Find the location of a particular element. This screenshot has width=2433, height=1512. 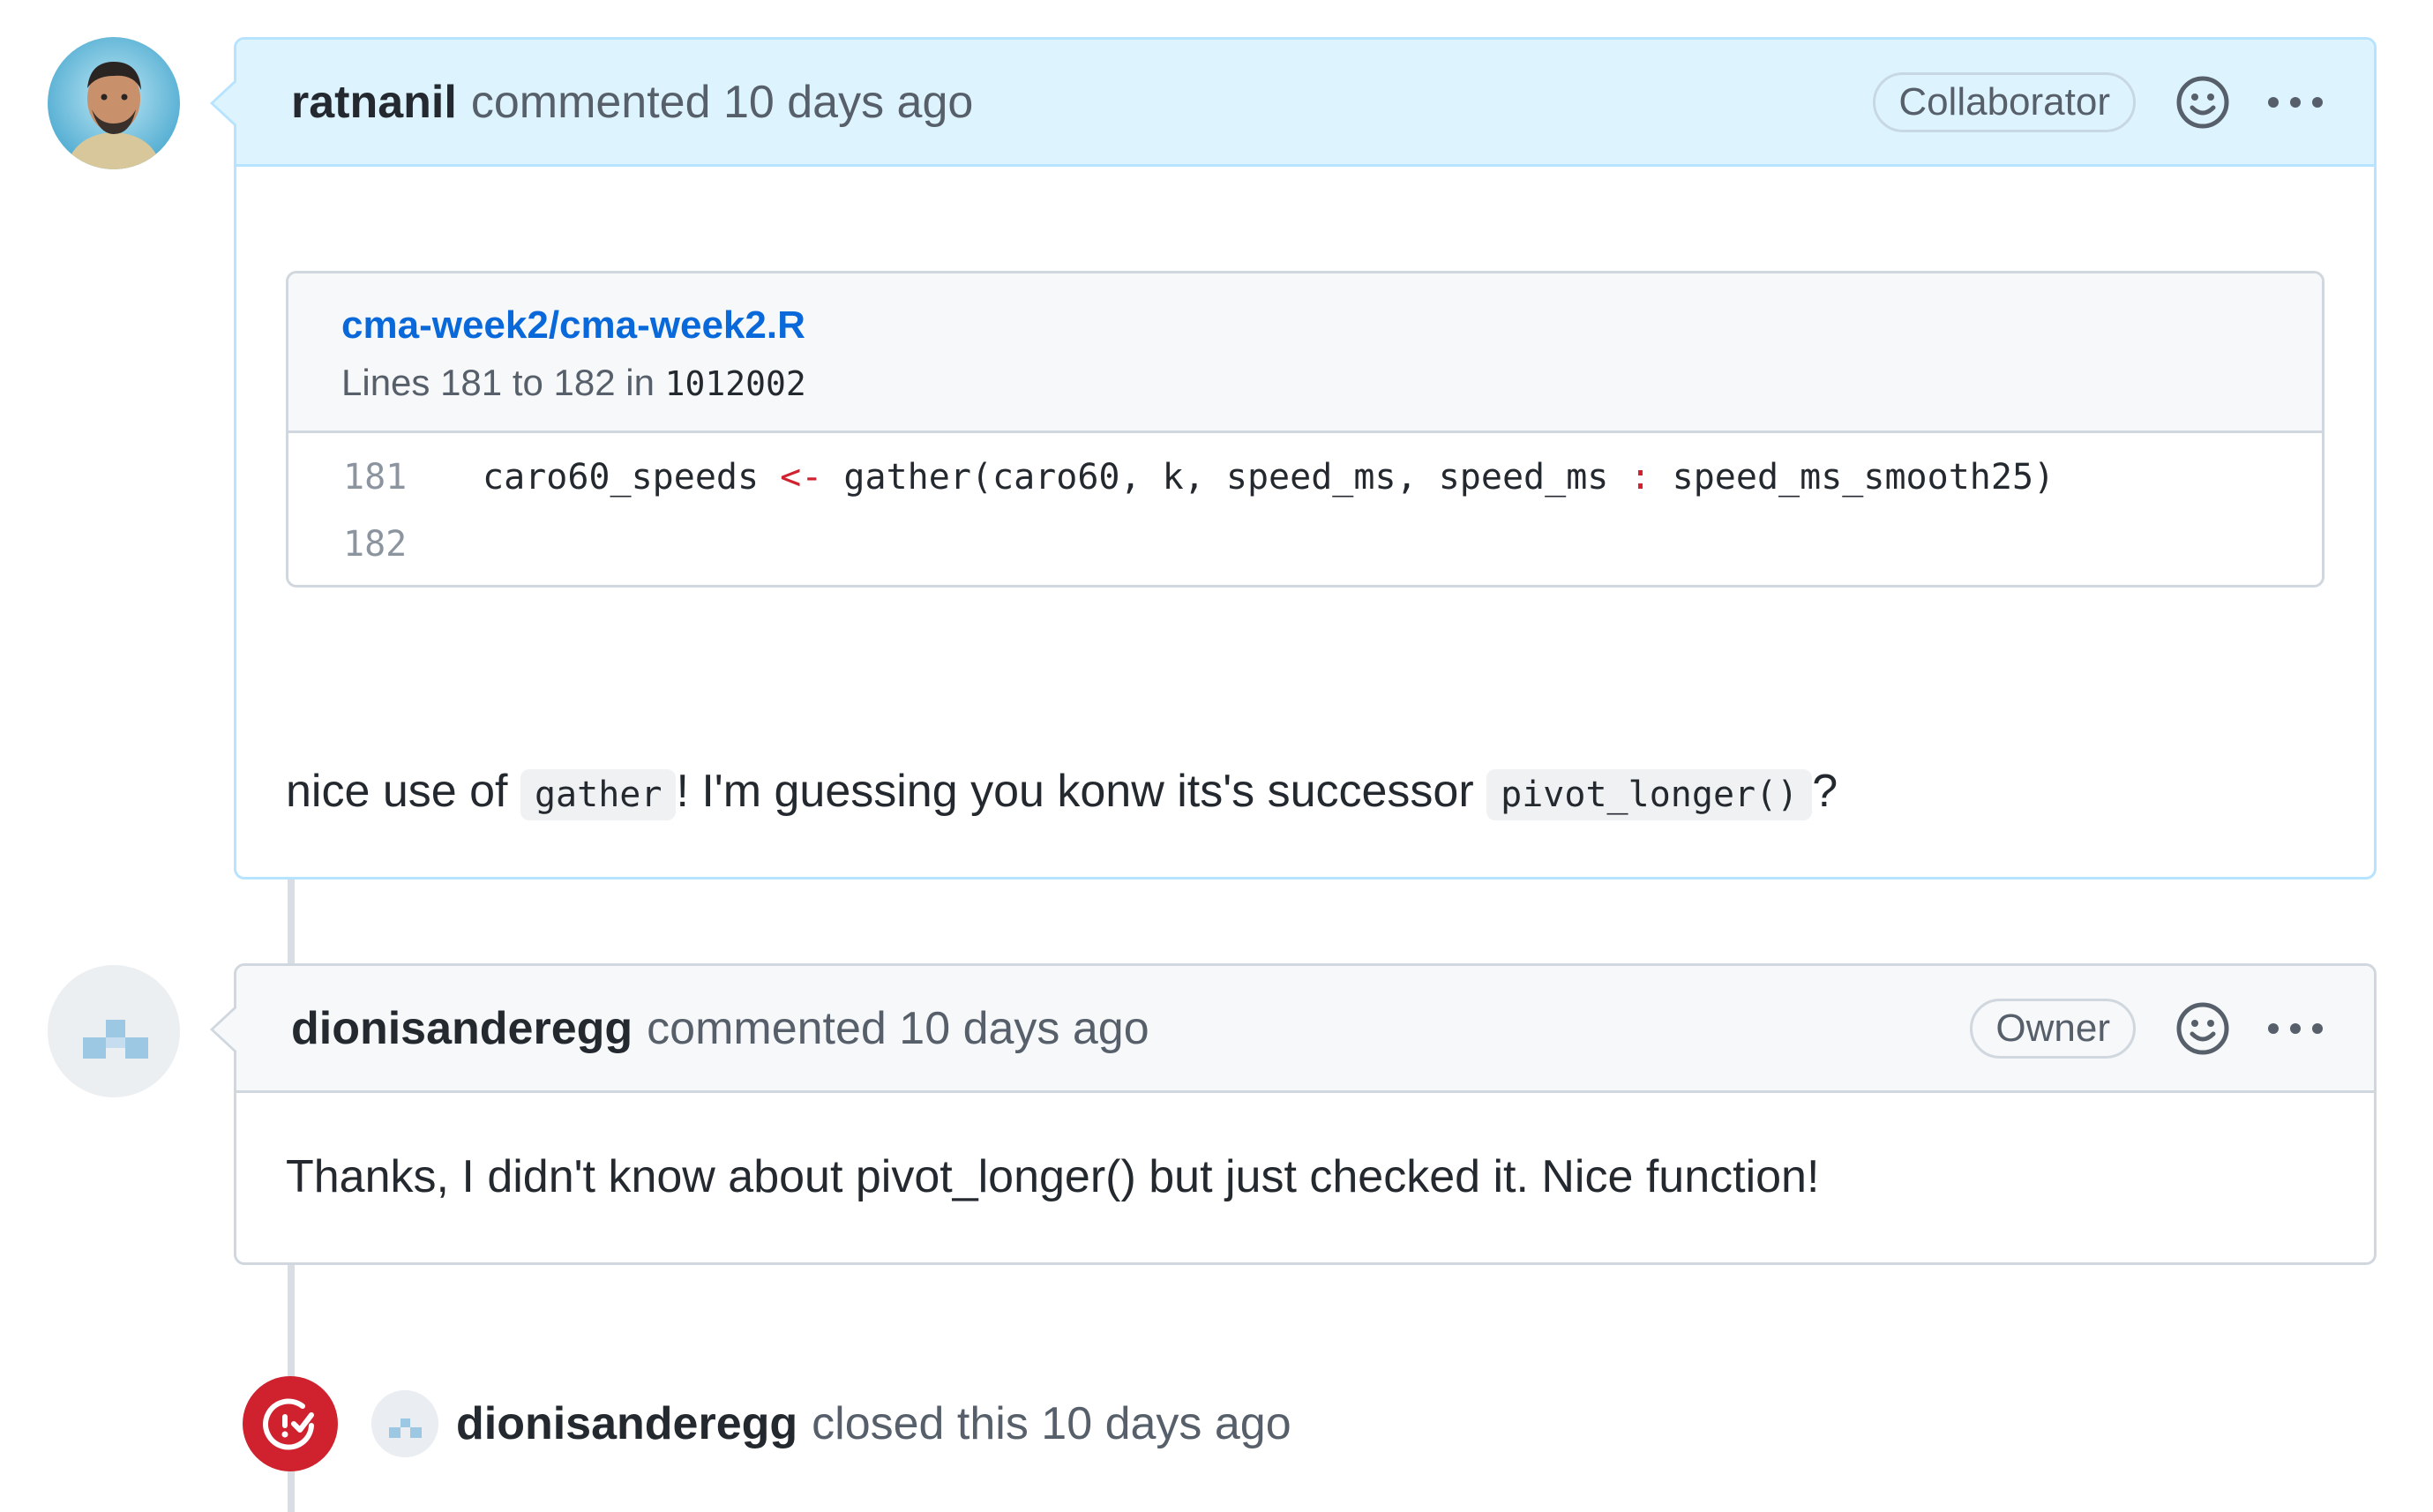

code-line: 182 is located at coordinates (1305, 544).